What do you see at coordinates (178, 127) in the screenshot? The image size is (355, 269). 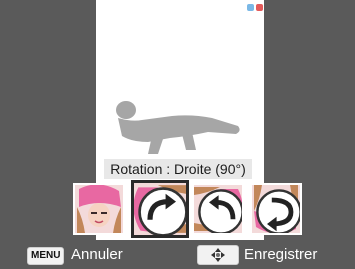 I see `reclining-figure-silhouette` at bounding box center [178, 127].